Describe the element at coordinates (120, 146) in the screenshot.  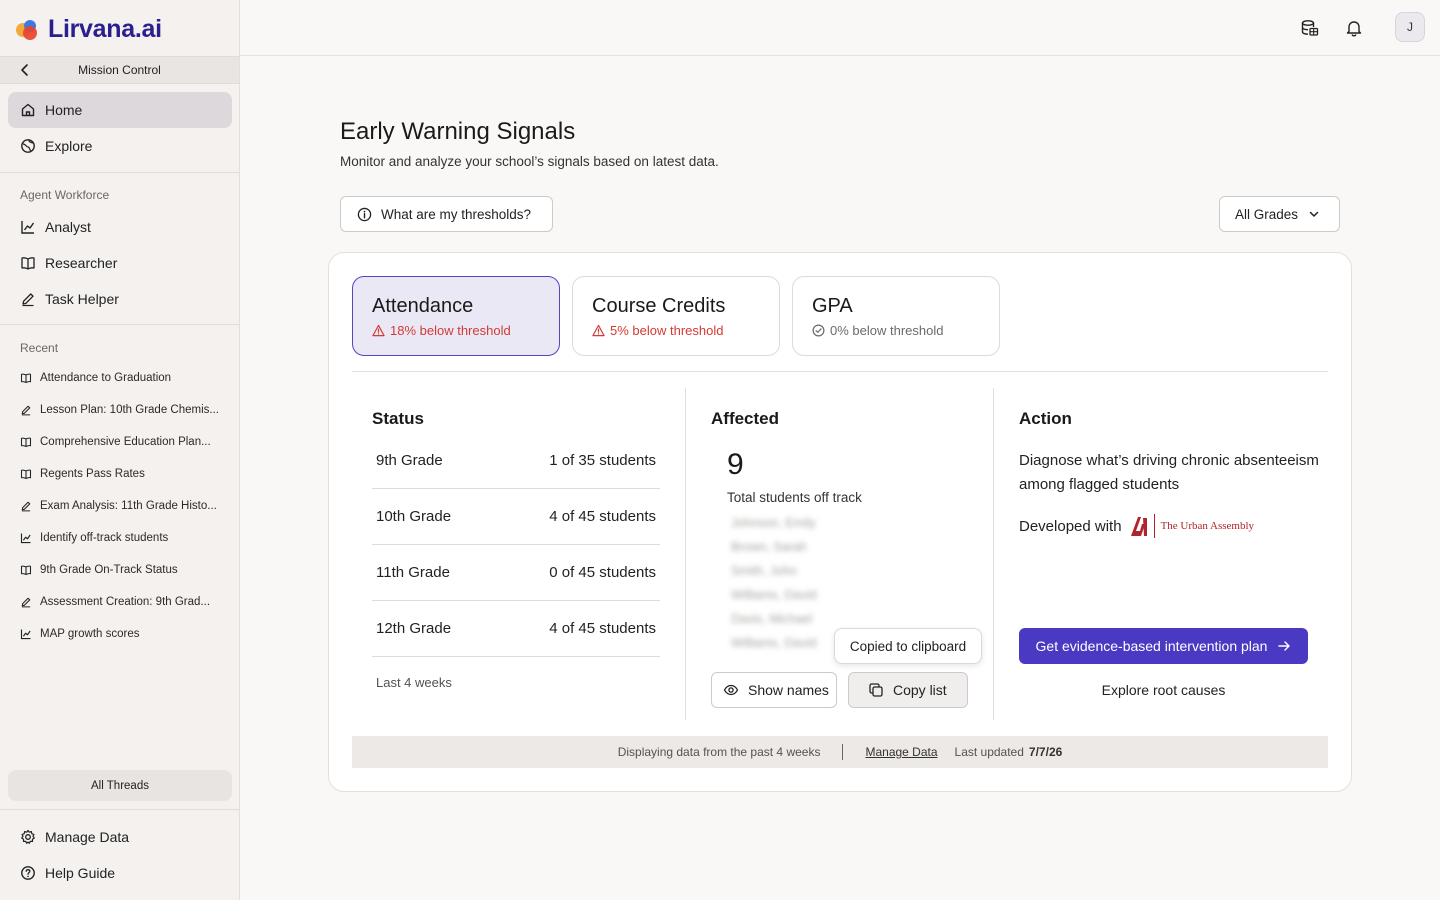
I see `sidebar-item-explore: Explore` at that location.